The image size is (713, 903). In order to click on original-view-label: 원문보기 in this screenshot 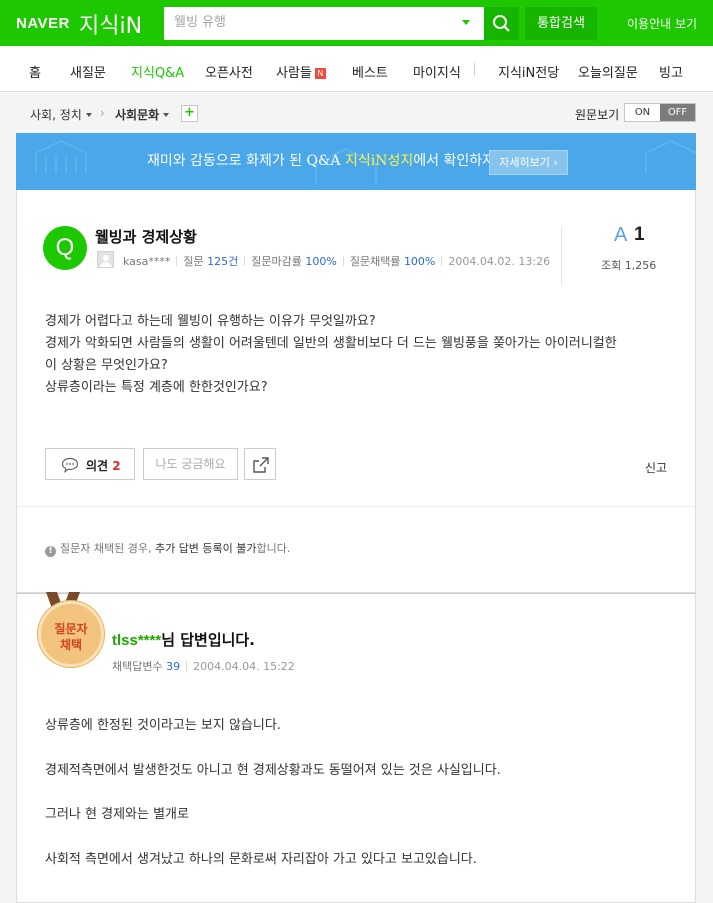, I will do `click(597, 115)`.